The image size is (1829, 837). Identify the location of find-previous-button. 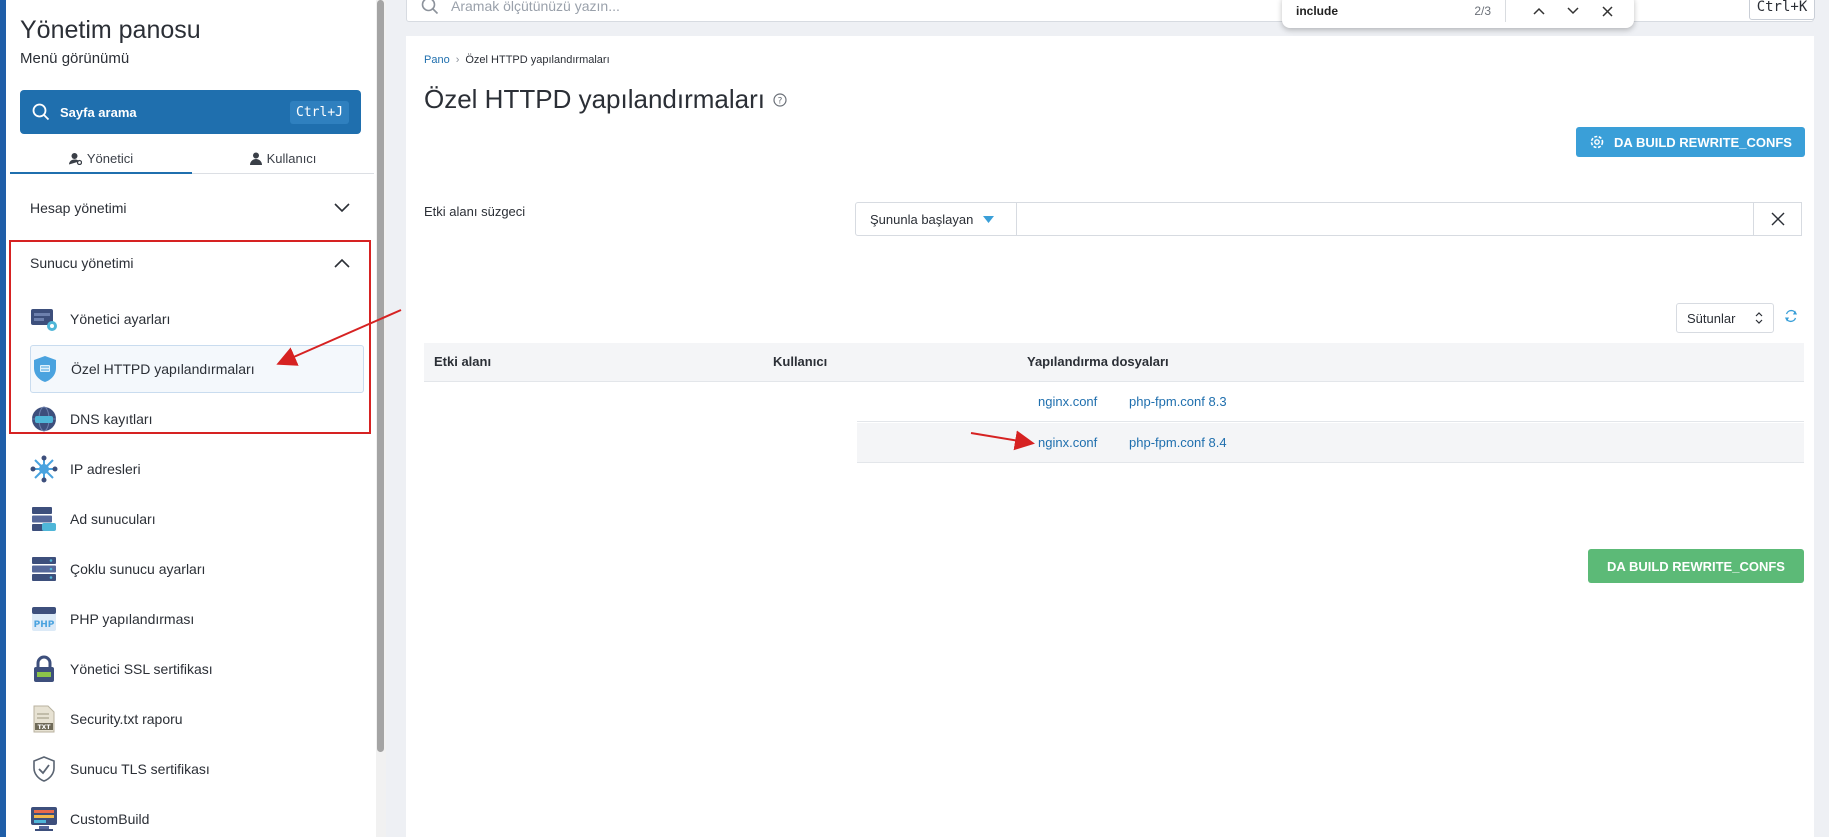
(1539, 12).